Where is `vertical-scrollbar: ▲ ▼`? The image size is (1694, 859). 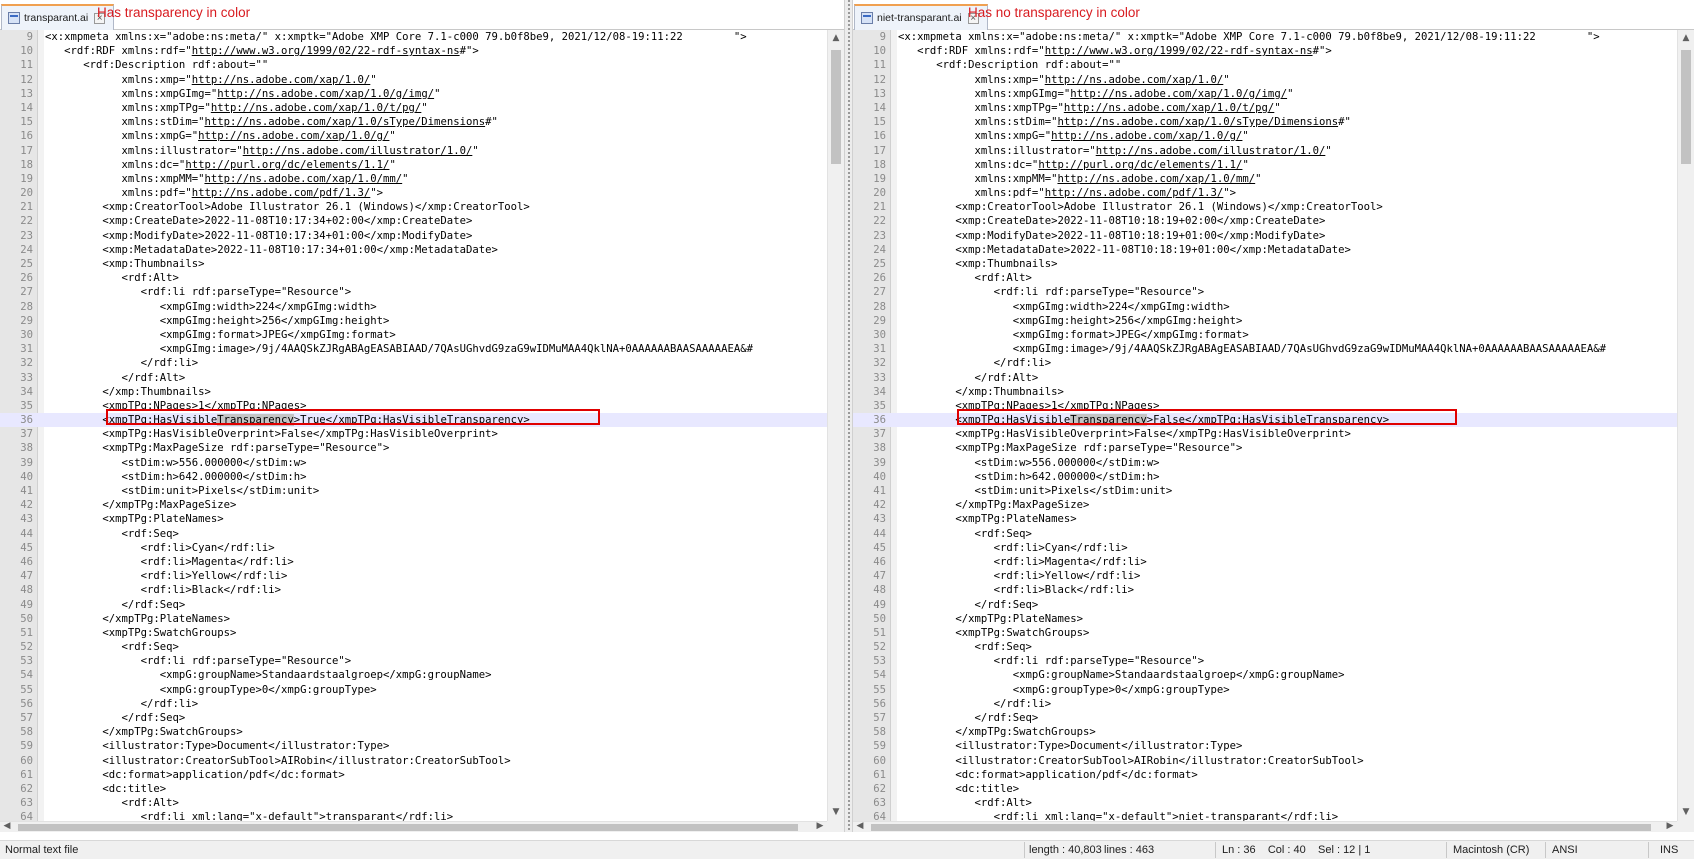 vertical-scrollbar: ▲ ▼ is located at coordinates (1685, 425).